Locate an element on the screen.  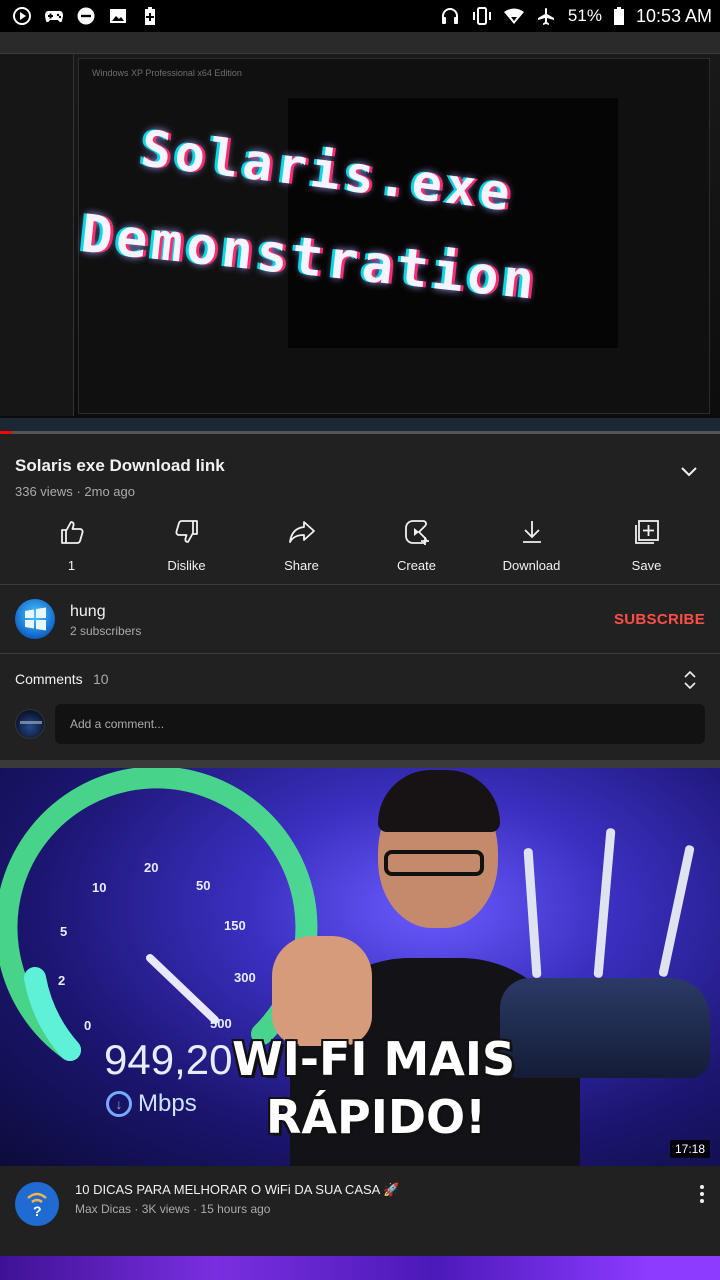
clock: 10:53 AM is located at coordinates (673, 15).